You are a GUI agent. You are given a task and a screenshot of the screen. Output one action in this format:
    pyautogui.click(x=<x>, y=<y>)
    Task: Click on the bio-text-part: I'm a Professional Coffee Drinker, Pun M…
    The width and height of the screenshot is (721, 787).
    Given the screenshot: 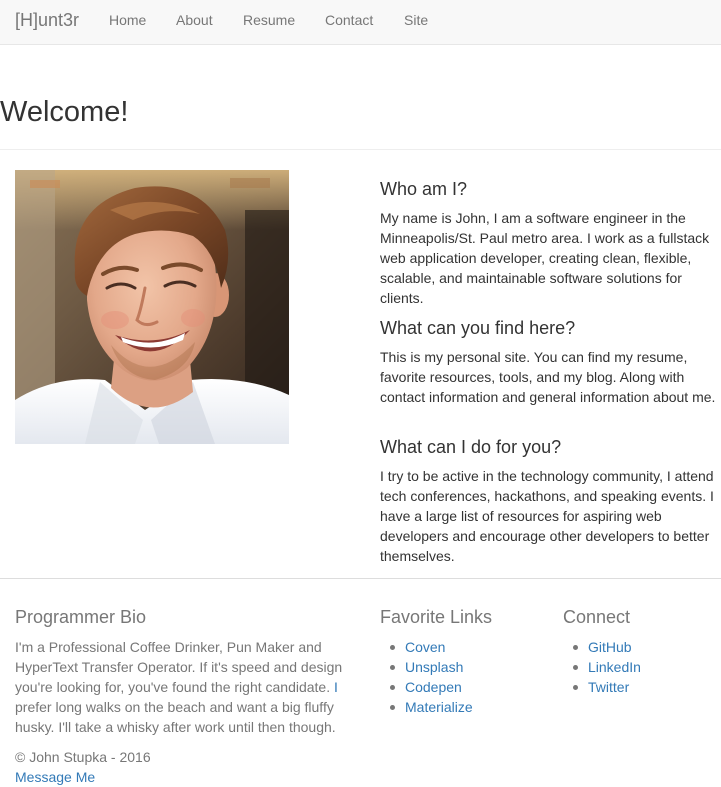 What is the action you would take?
    pyautogui.click(x=179, y=667)
    